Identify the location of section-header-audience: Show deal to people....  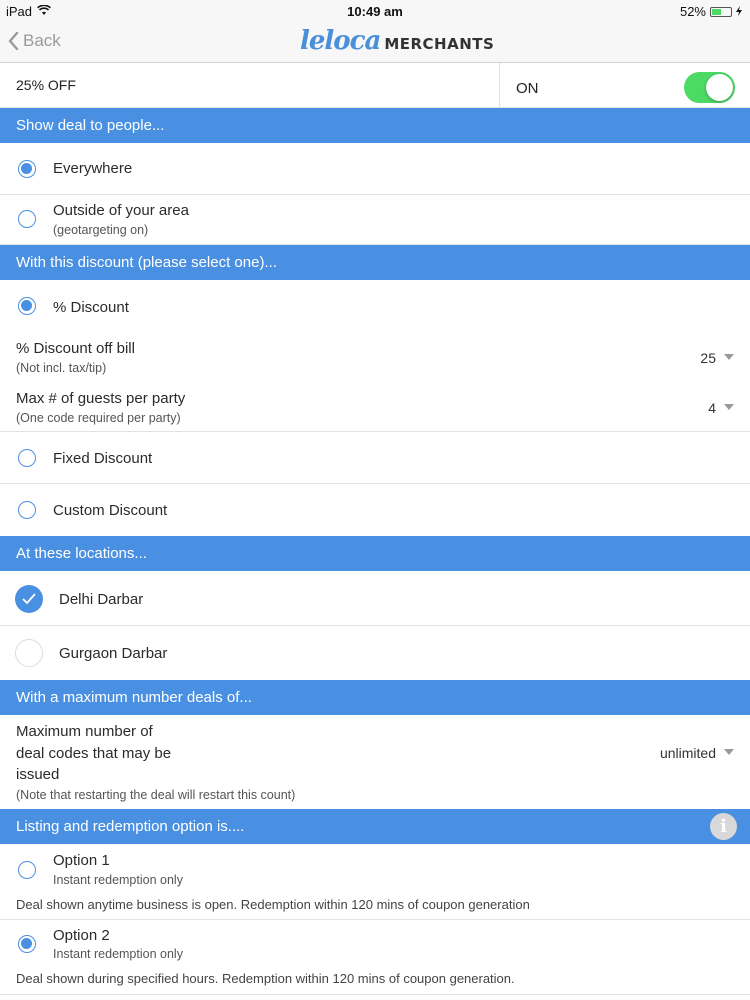
(375, 125).